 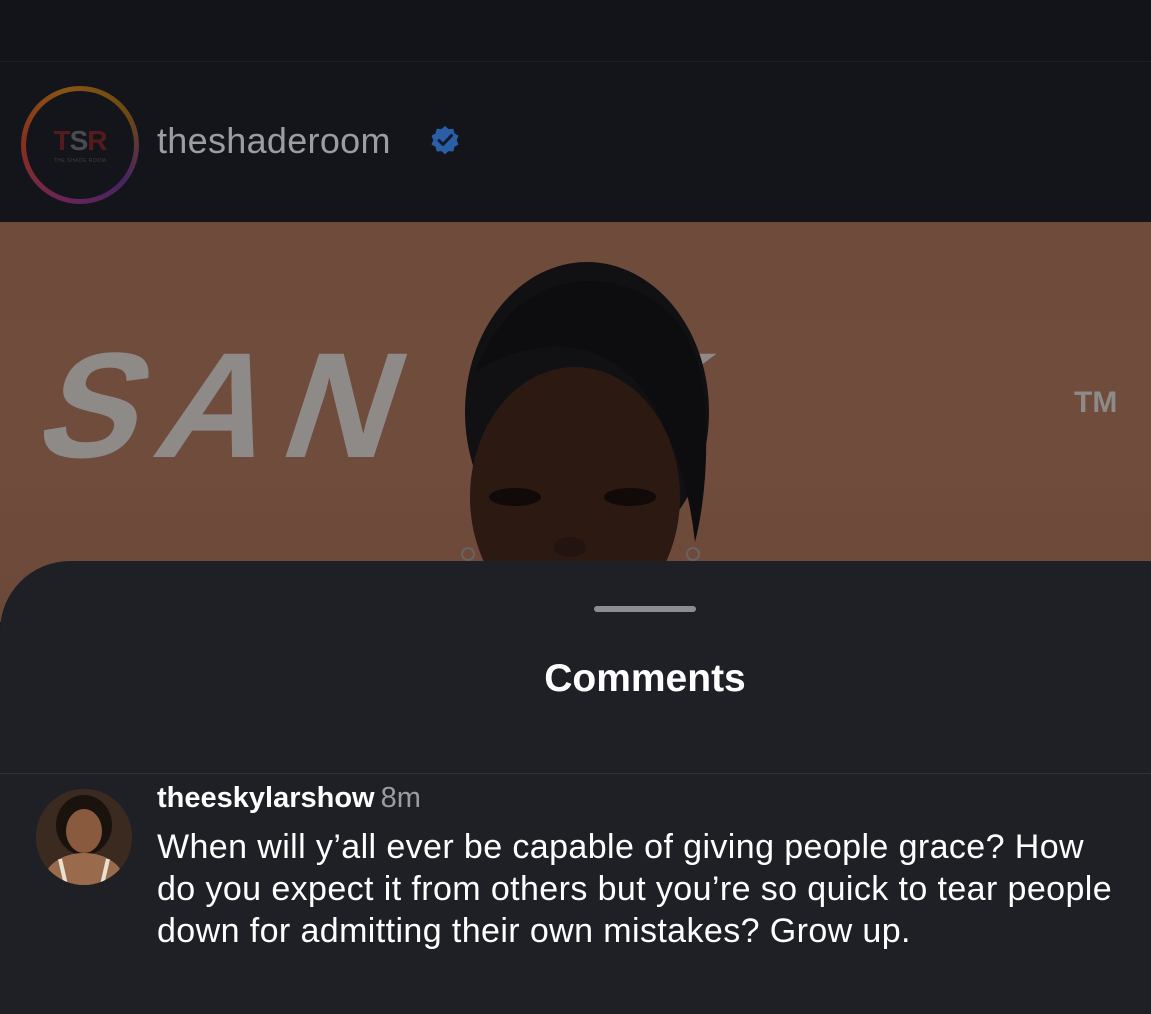 I want to click on post-username: theshaderoom, so click(x=274, y=141).